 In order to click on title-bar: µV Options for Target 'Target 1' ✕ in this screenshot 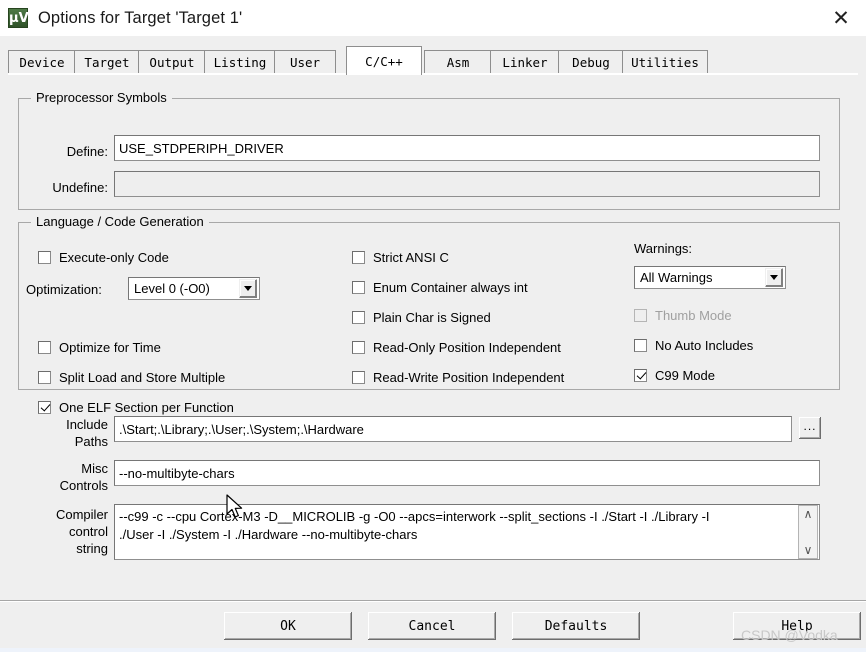, I will do `click(433, 18)`.